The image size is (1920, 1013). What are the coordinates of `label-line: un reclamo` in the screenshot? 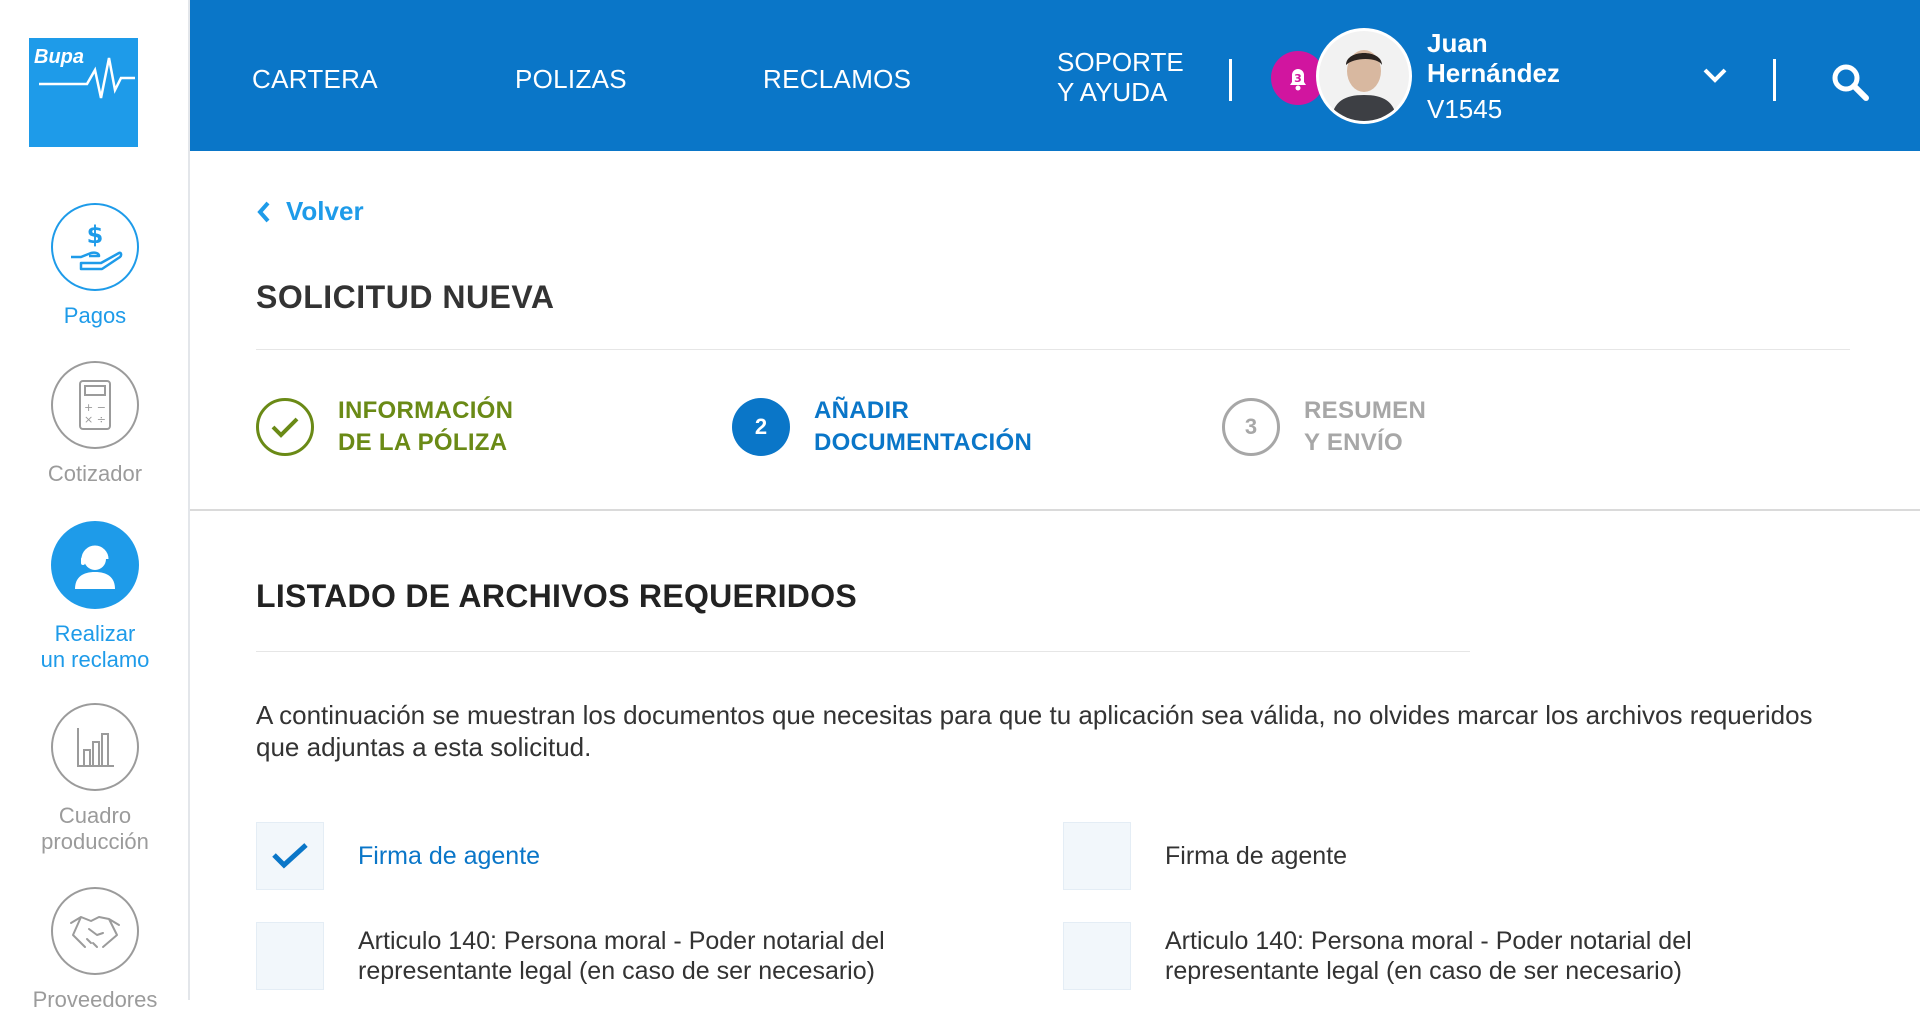 It's located at (95, 659).